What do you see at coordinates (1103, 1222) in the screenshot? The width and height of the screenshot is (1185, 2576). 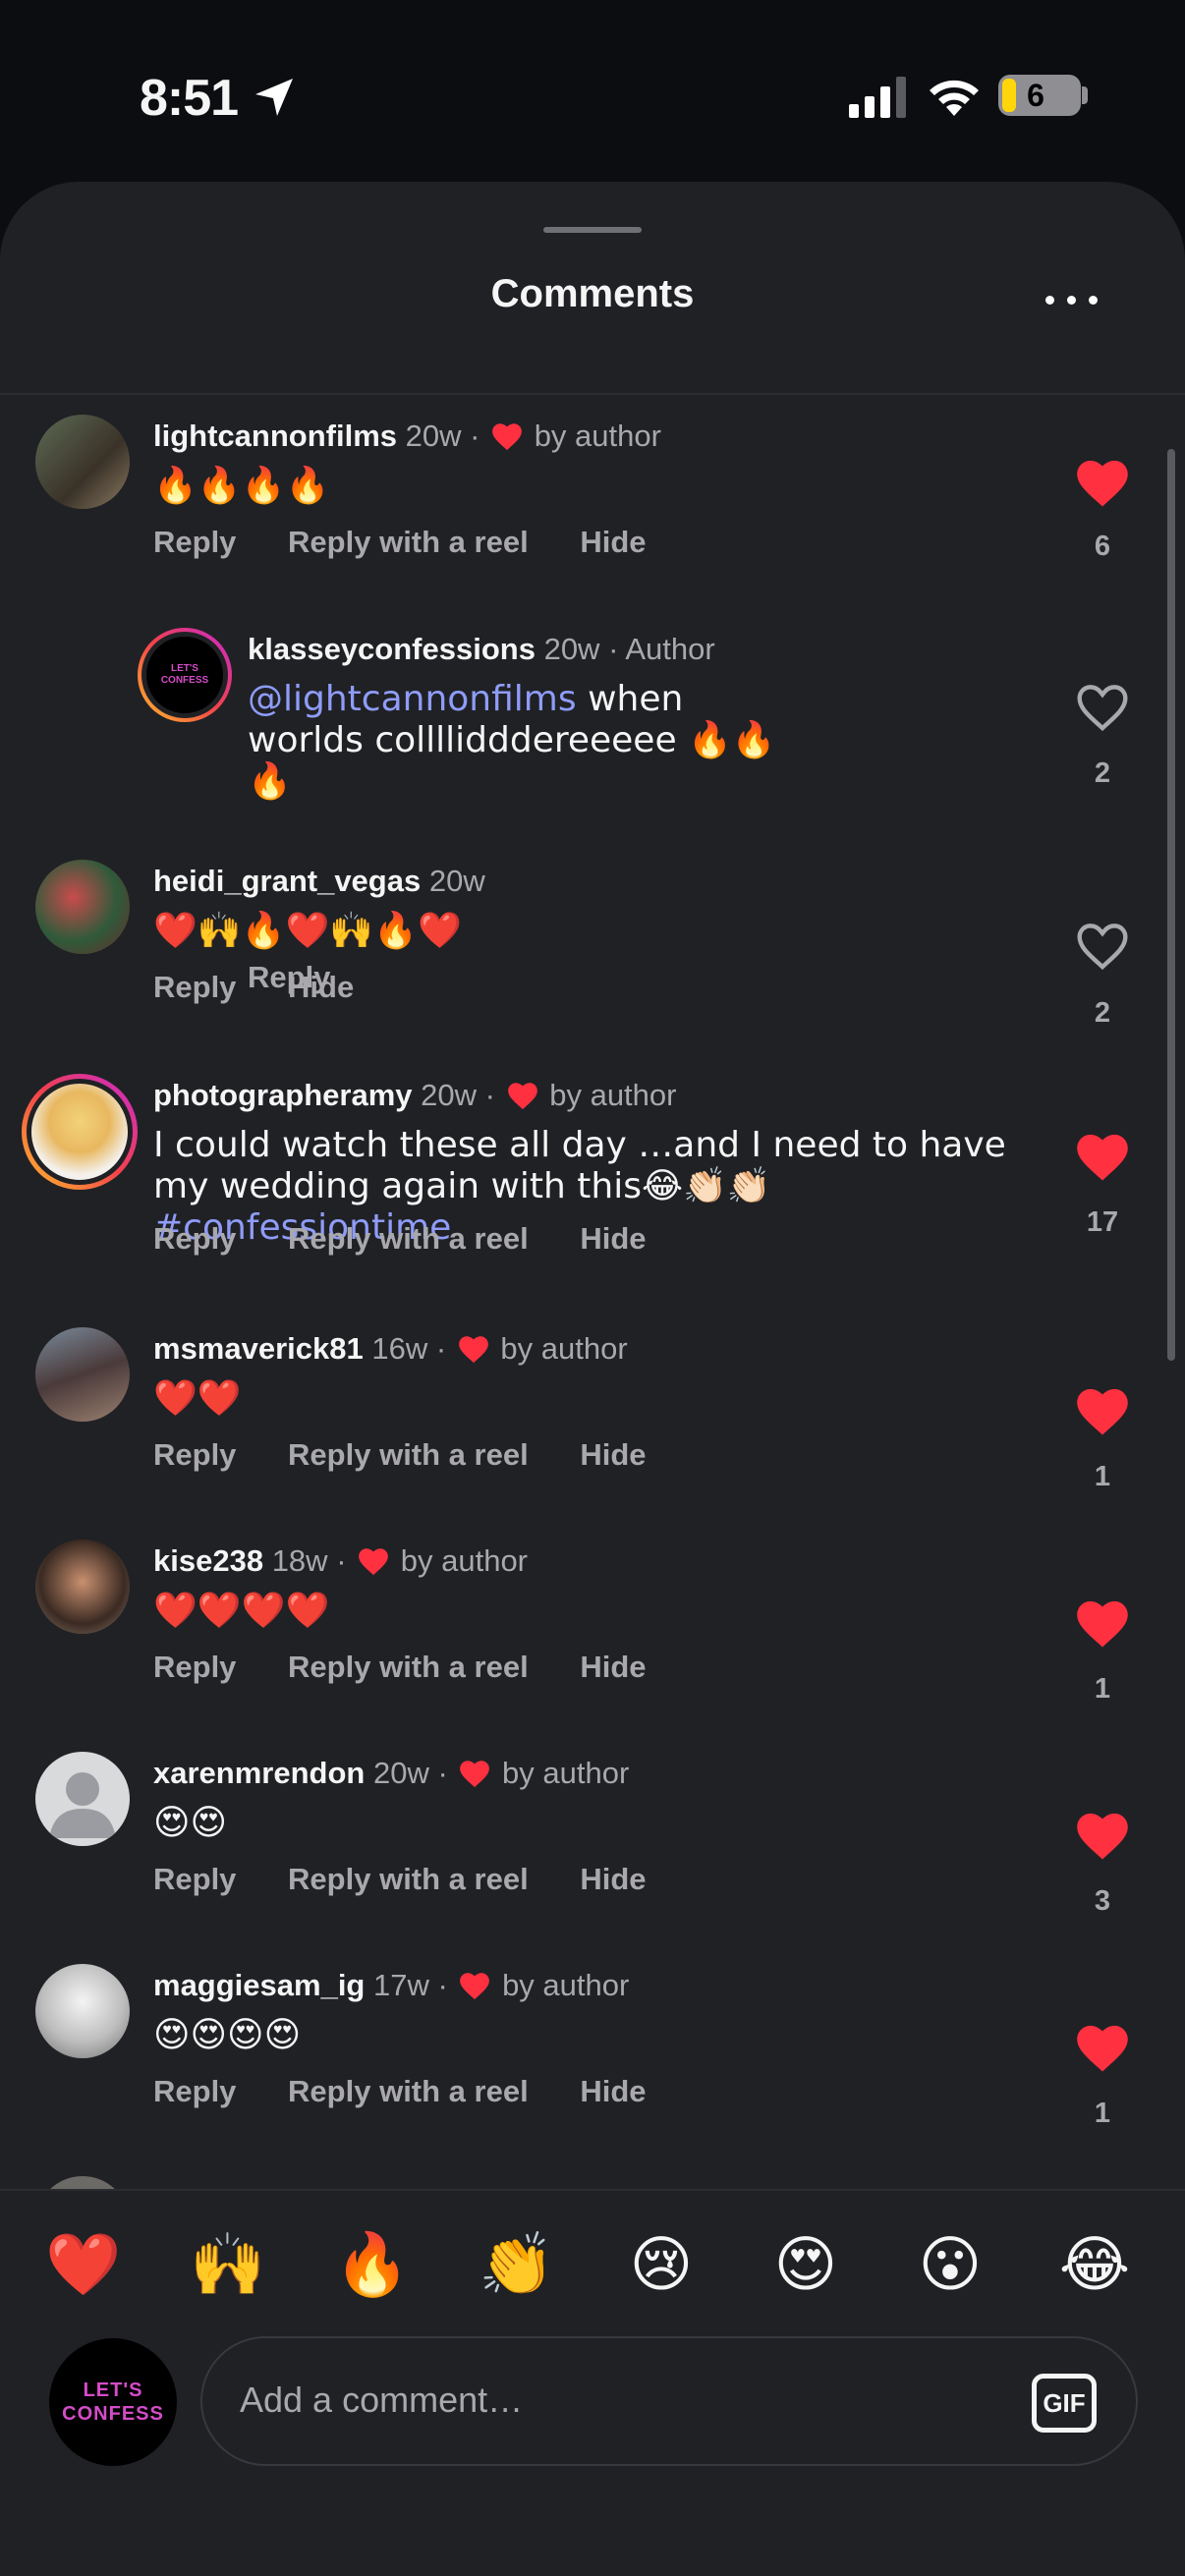 I see `like-count: 17` at bounding box center [1103, 1222].